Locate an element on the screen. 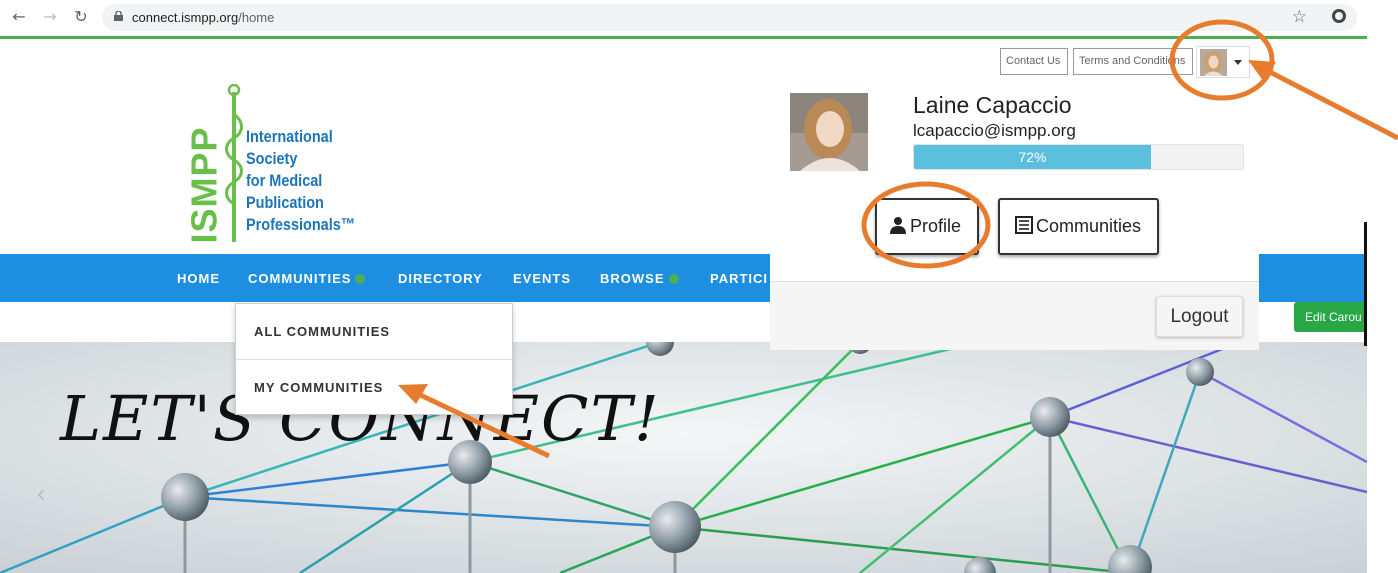 This screenshot has width=1398, height=573. profile-dropdown-footer: Logout is located at coordinates (1014, 315).